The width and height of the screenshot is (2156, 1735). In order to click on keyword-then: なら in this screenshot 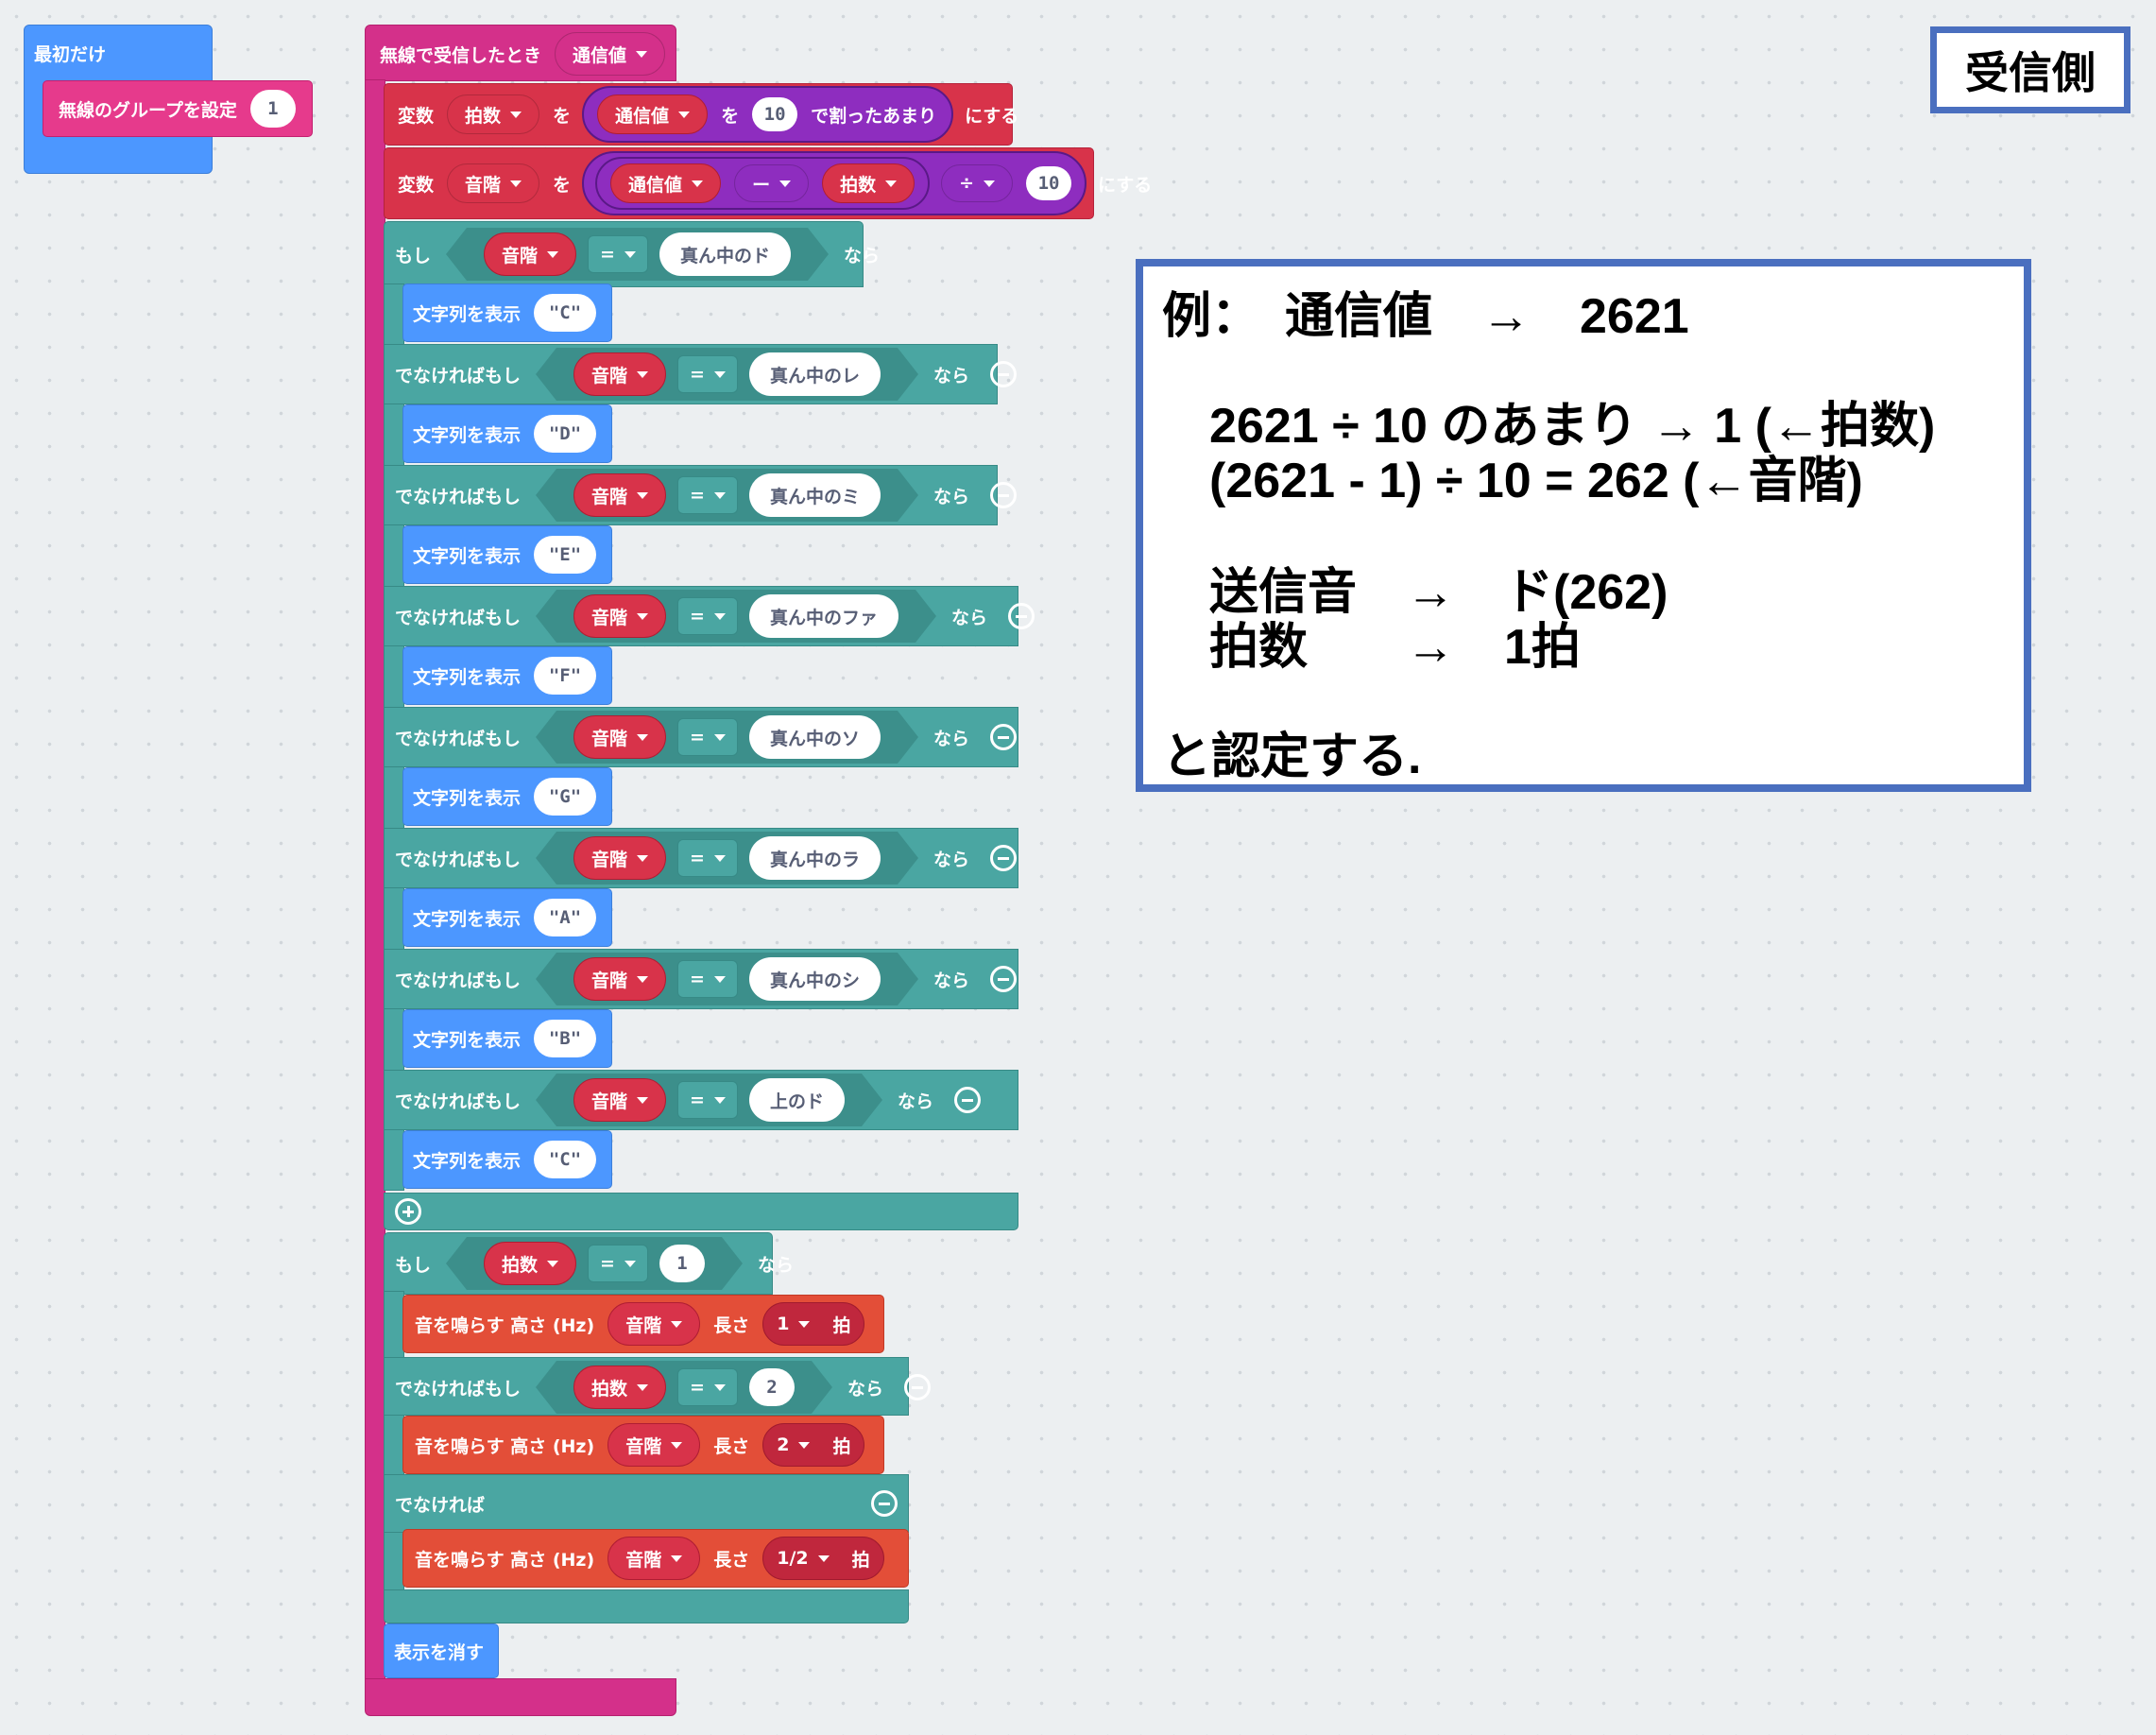, I will do `click(861, 255)`.